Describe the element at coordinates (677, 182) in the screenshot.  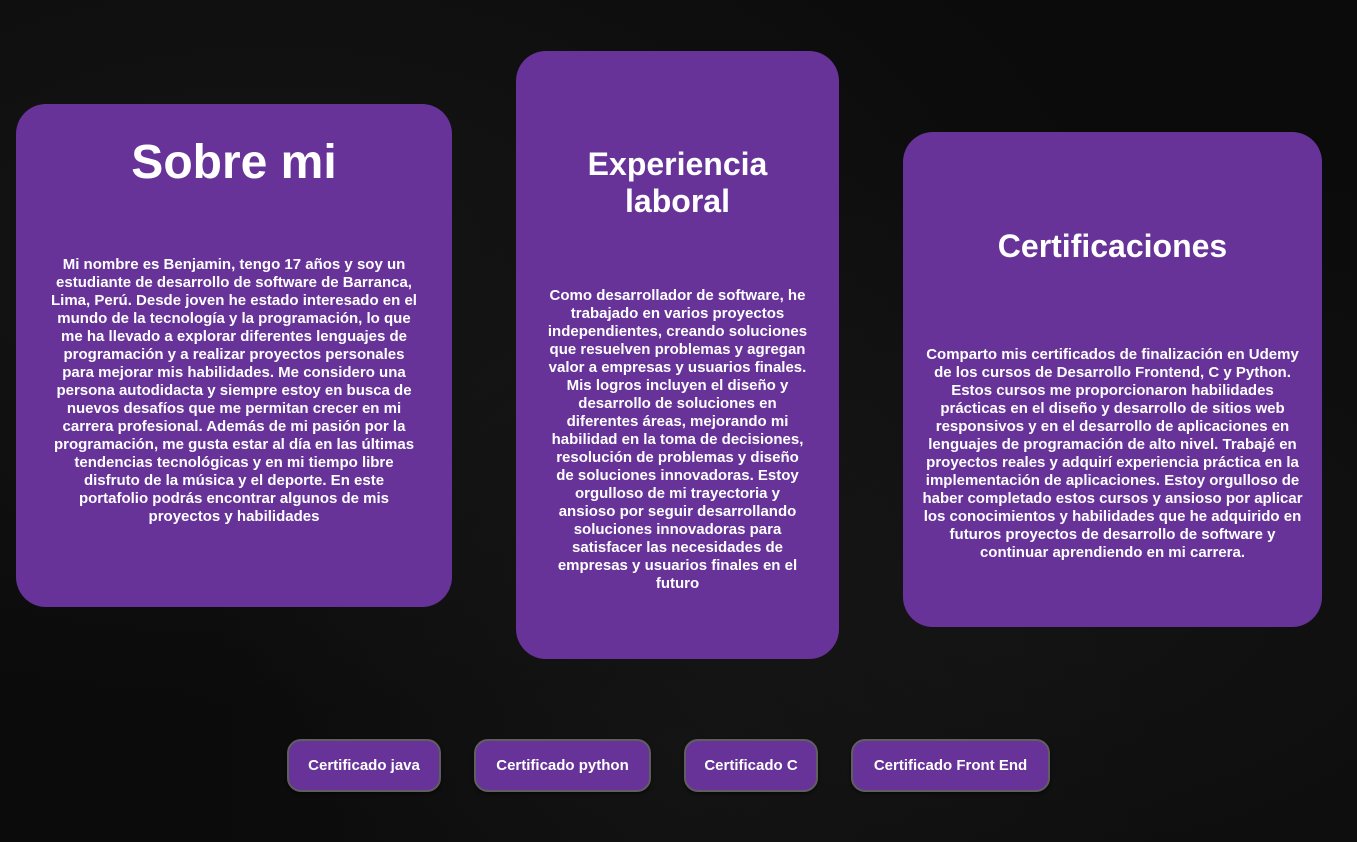
I see `experience-title: Experiencia laboral` at that location.